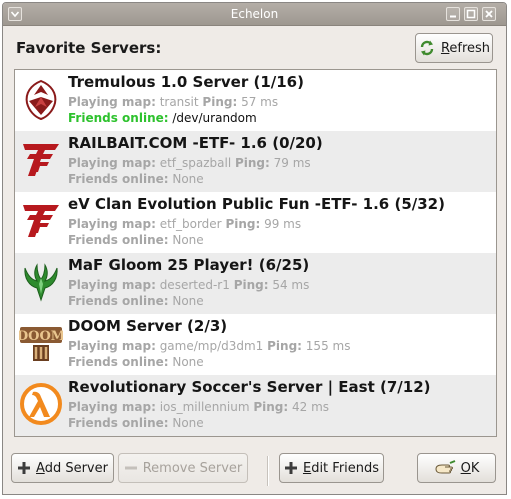  Describe the element at coordinates (289, 285) in the screenshot. I see `ping-value: 54 ms` at that location.